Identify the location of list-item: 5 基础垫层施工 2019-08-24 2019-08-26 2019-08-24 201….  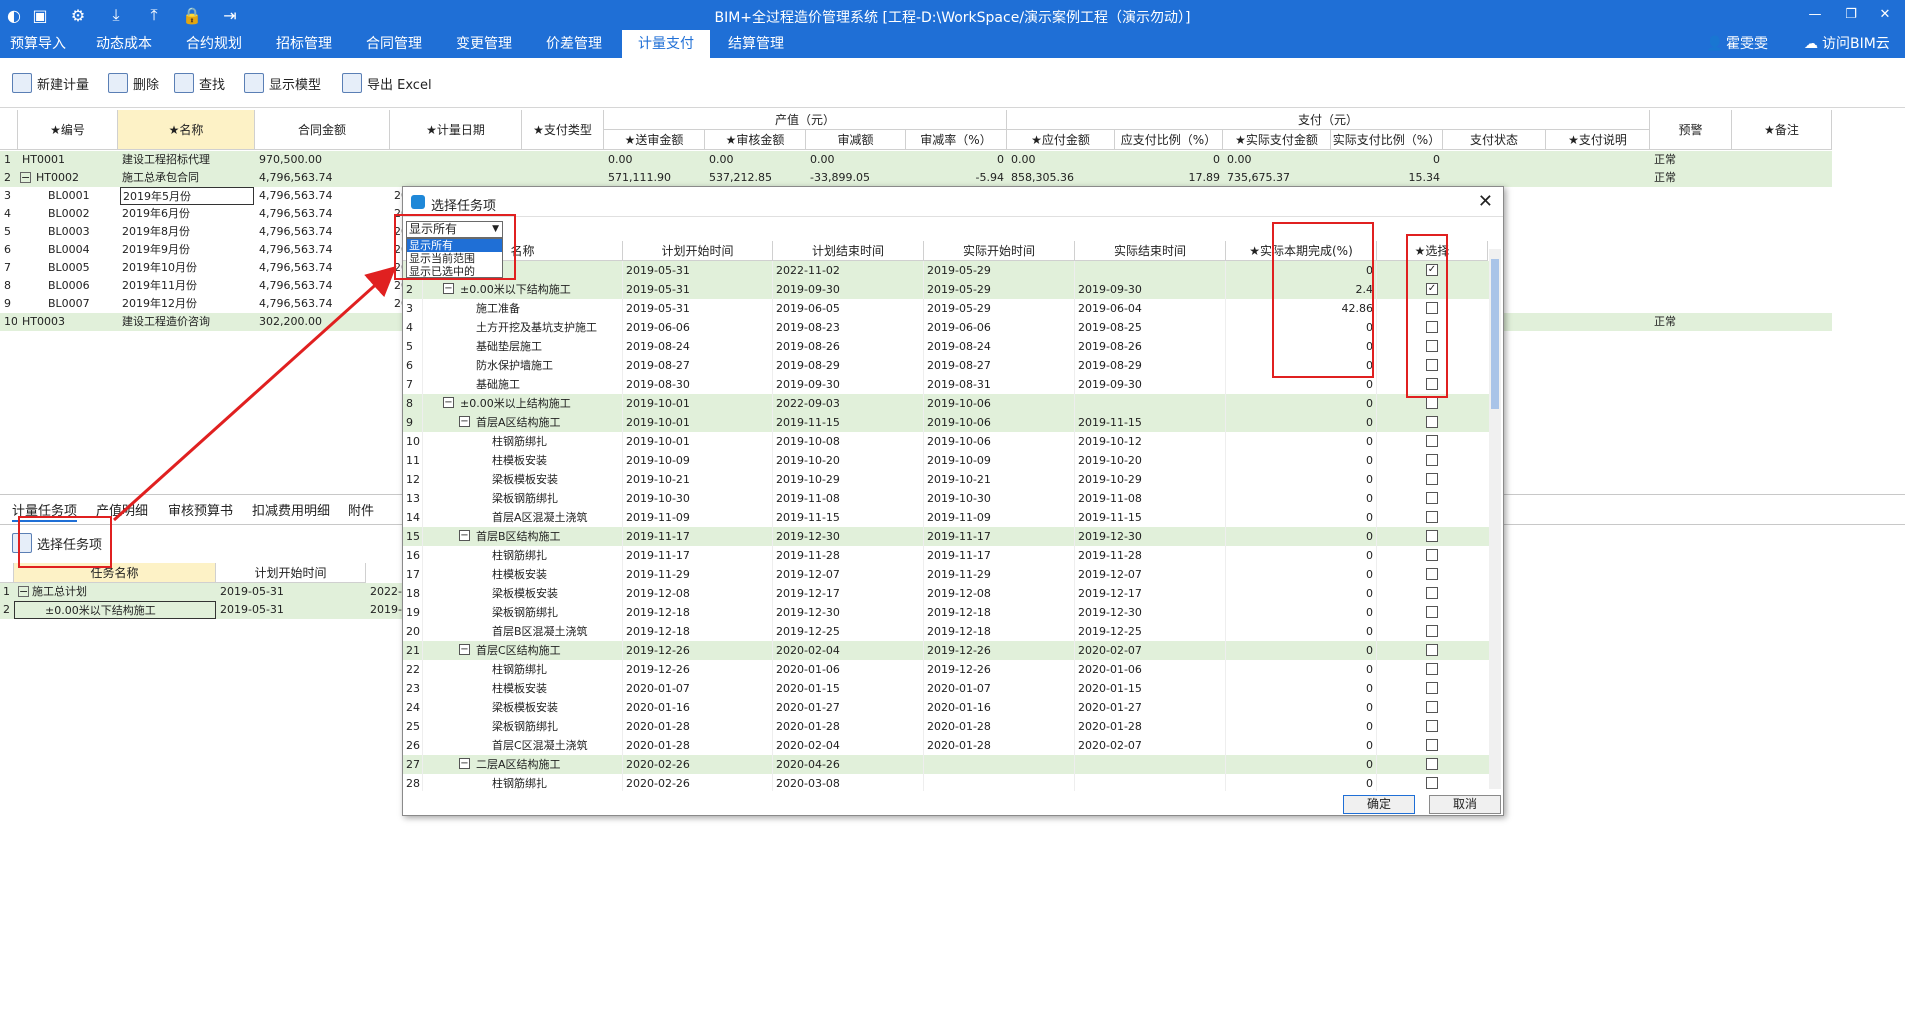
(946, 346).